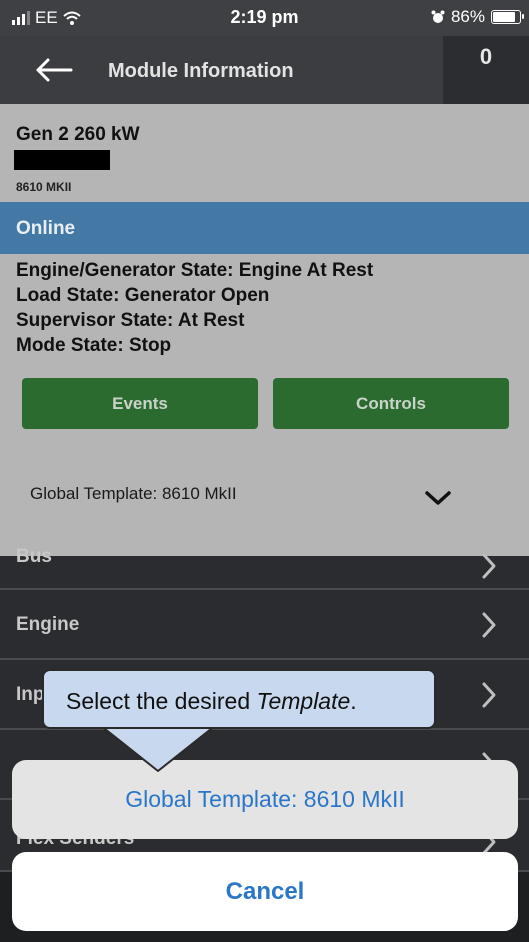 The height and width of the screenshot is (942, 529). Describe the element at coordinates (44, 187) in the screenshot. I see `module-model: 8610 MKII` at that location.